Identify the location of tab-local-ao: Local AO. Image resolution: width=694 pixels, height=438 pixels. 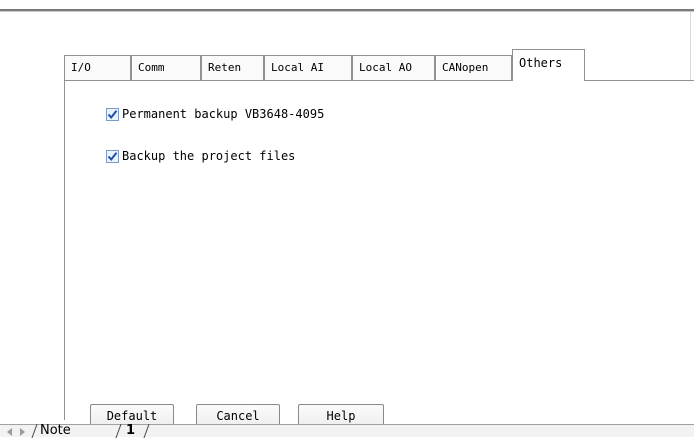
(393, 67).